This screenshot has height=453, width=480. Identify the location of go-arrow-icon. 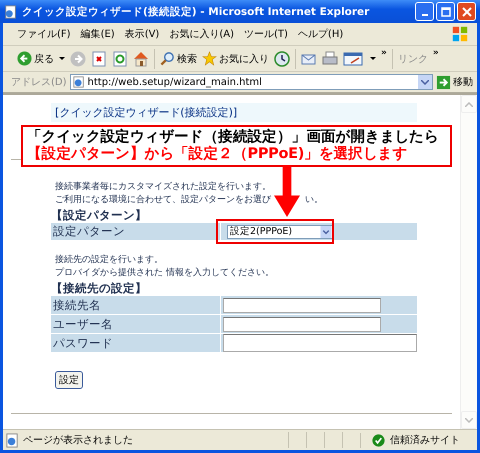
(443, 82).